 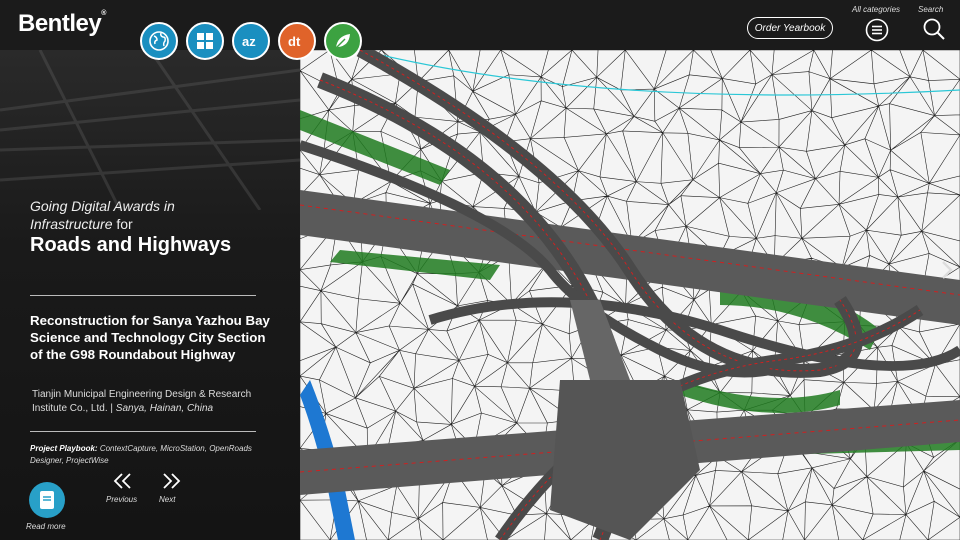 I want to click on grid-icon, so click(x=205, y=41).